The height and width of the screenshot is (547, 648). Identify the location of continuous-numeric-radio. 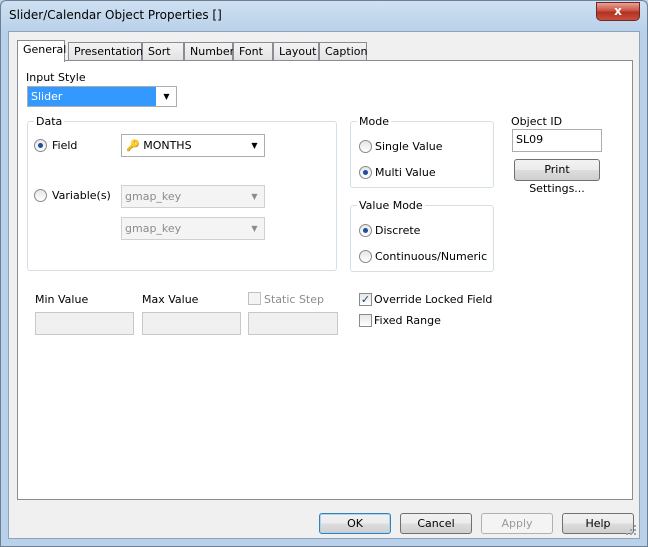
(365, 256).